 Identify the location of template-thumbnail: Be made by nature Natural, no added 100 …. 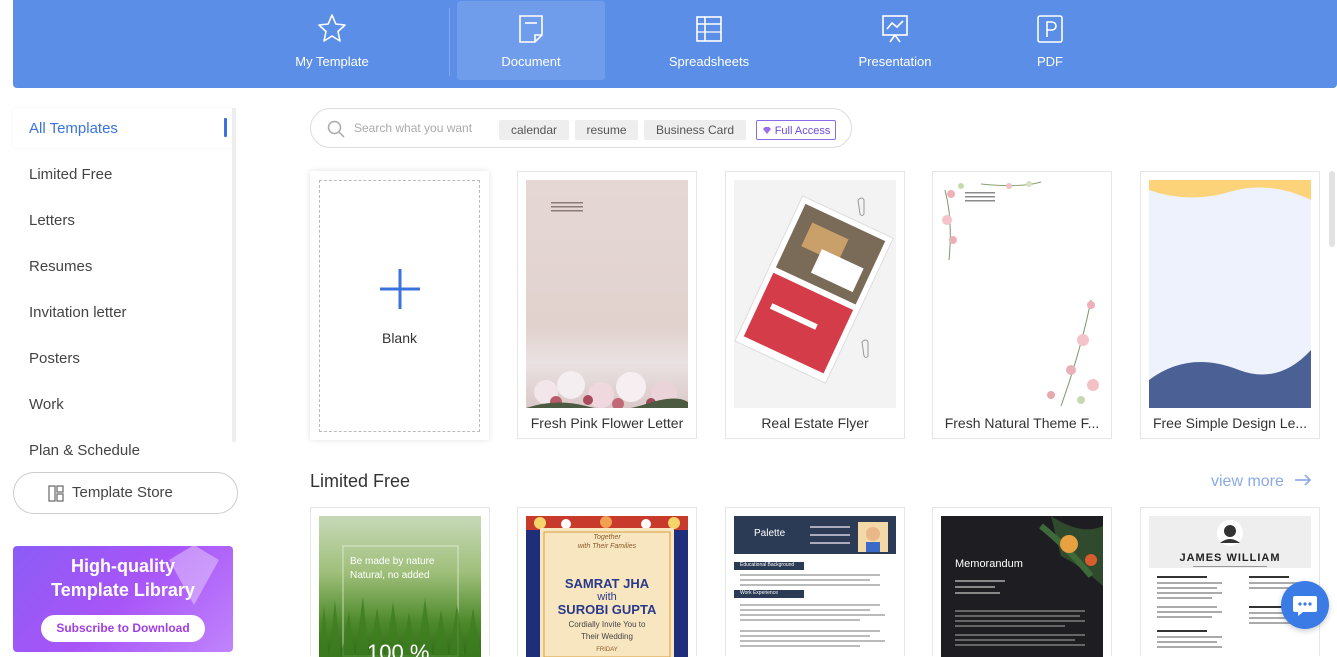
(400, 586).